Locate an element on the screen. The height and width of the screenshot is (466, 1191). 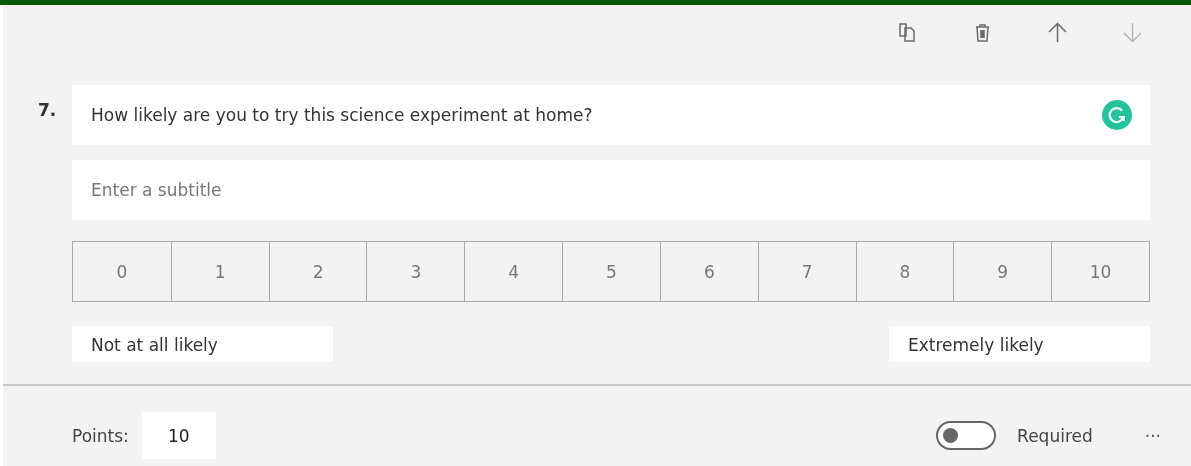
subtitle-field: Enter a subtitle is located at coordinates (611, 190).